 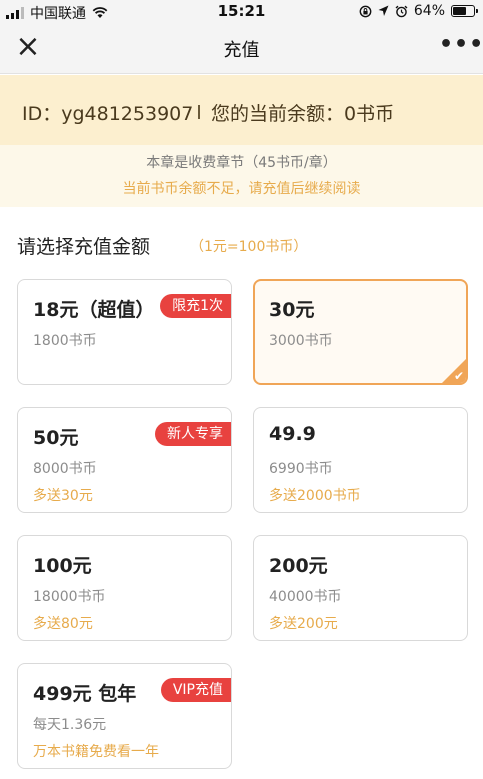 I want to click on option-price: 30元, so click(x=292, y=310).